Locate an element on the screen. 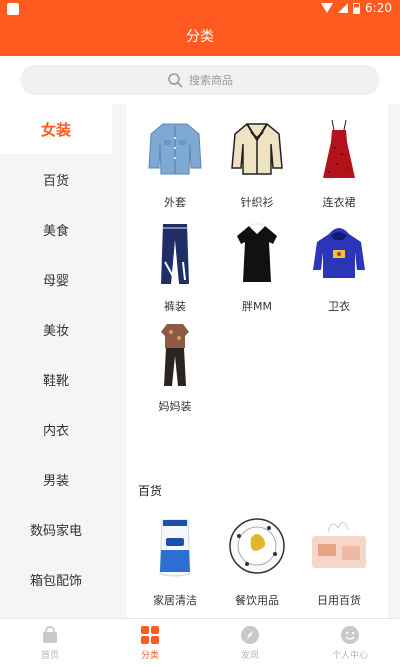 The width and height of the screenshot is (400, 666). sidebar-item-label: 女装 is located at coordinates (55, 129).